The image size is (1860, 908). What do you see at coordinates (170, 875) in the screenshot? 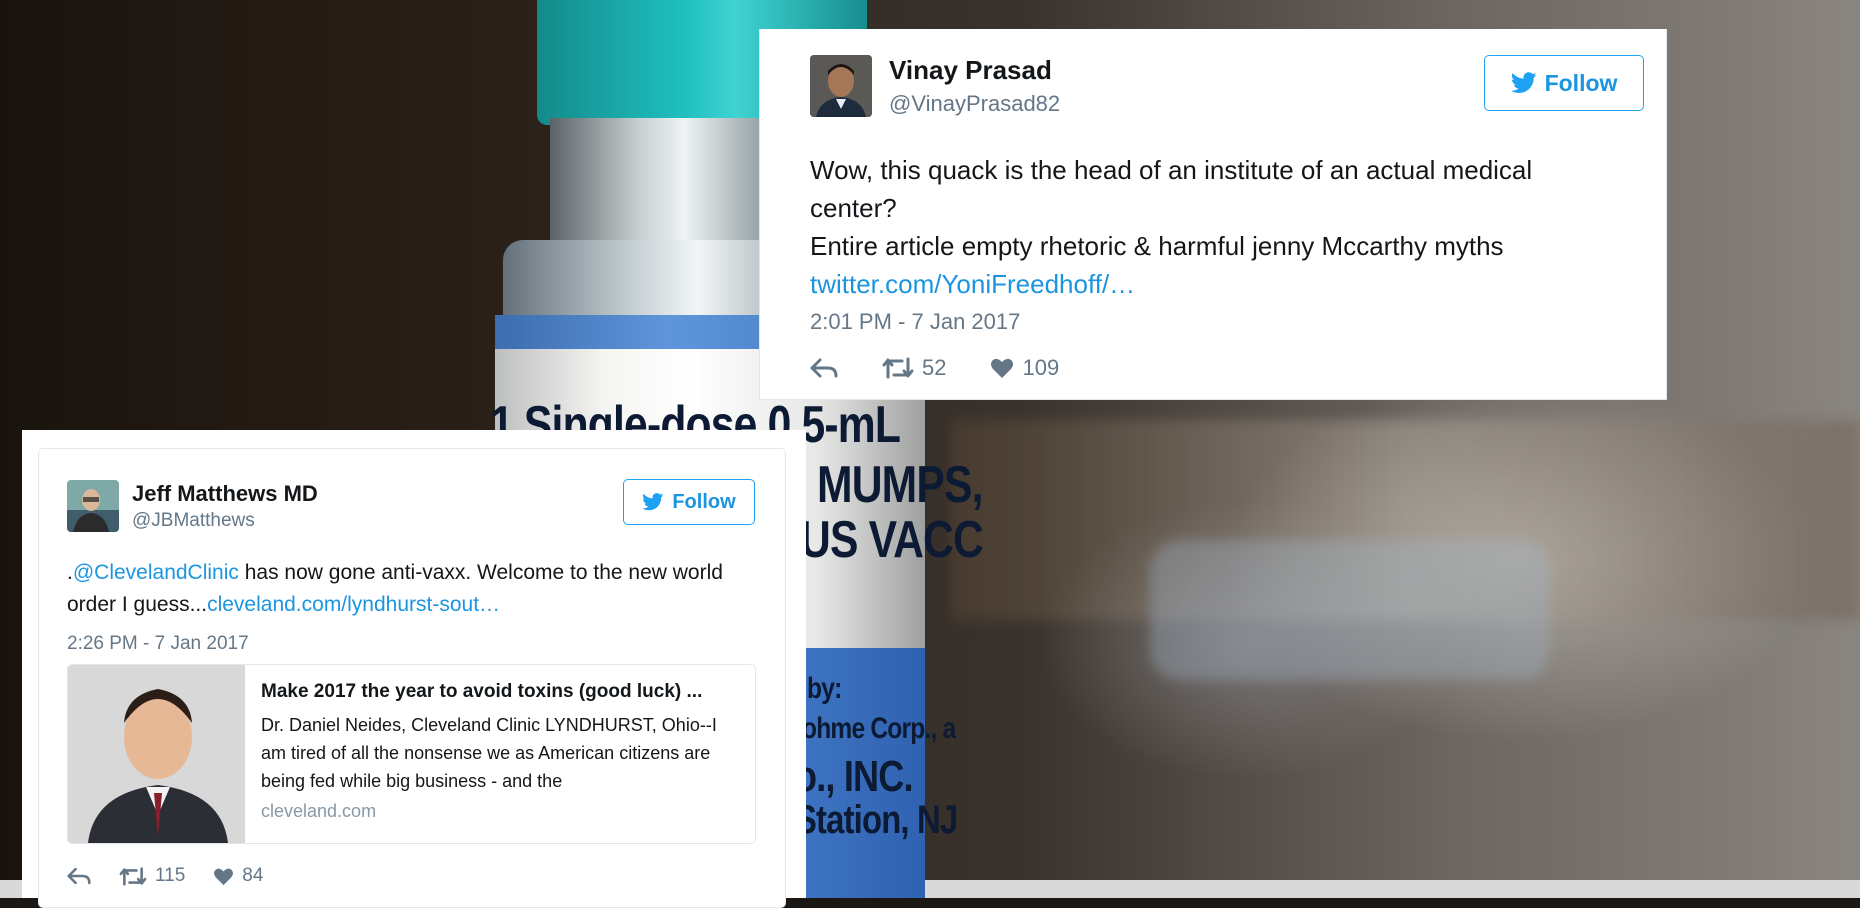
I see `retweet-count: 115` at bounding box center [170, 875].